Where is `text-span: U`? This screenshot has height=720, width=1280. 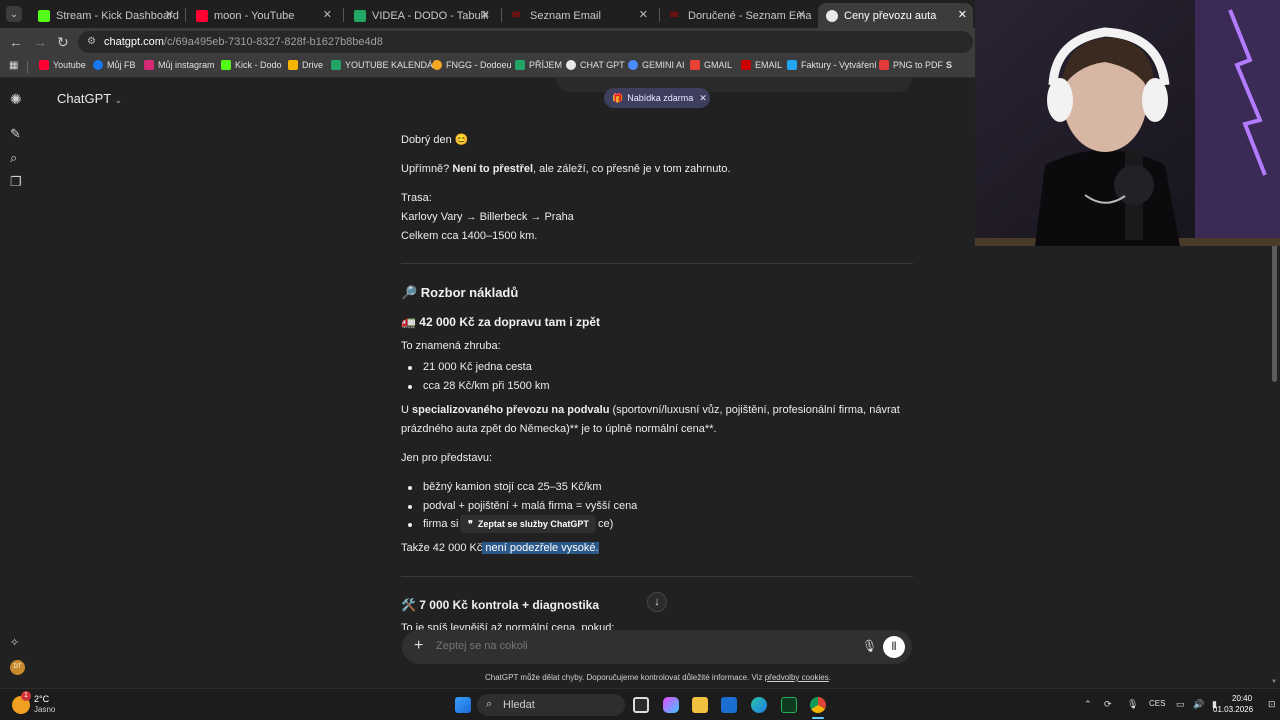
text-span: U is located at coordinates (406, 410).